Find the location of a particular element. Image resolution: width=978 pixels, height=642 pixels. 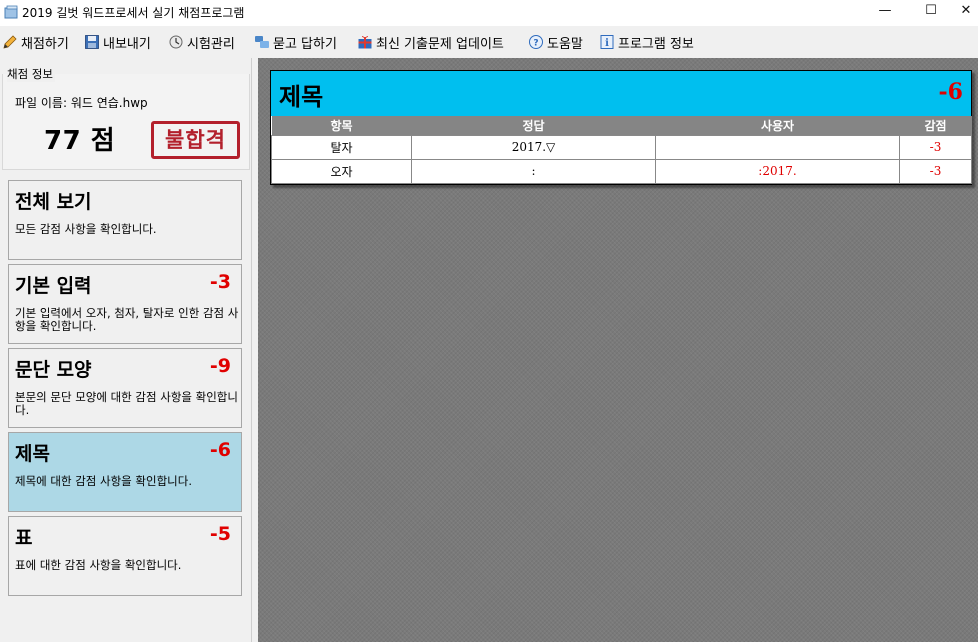

info-icon: i is located at coordinates (607, 42).